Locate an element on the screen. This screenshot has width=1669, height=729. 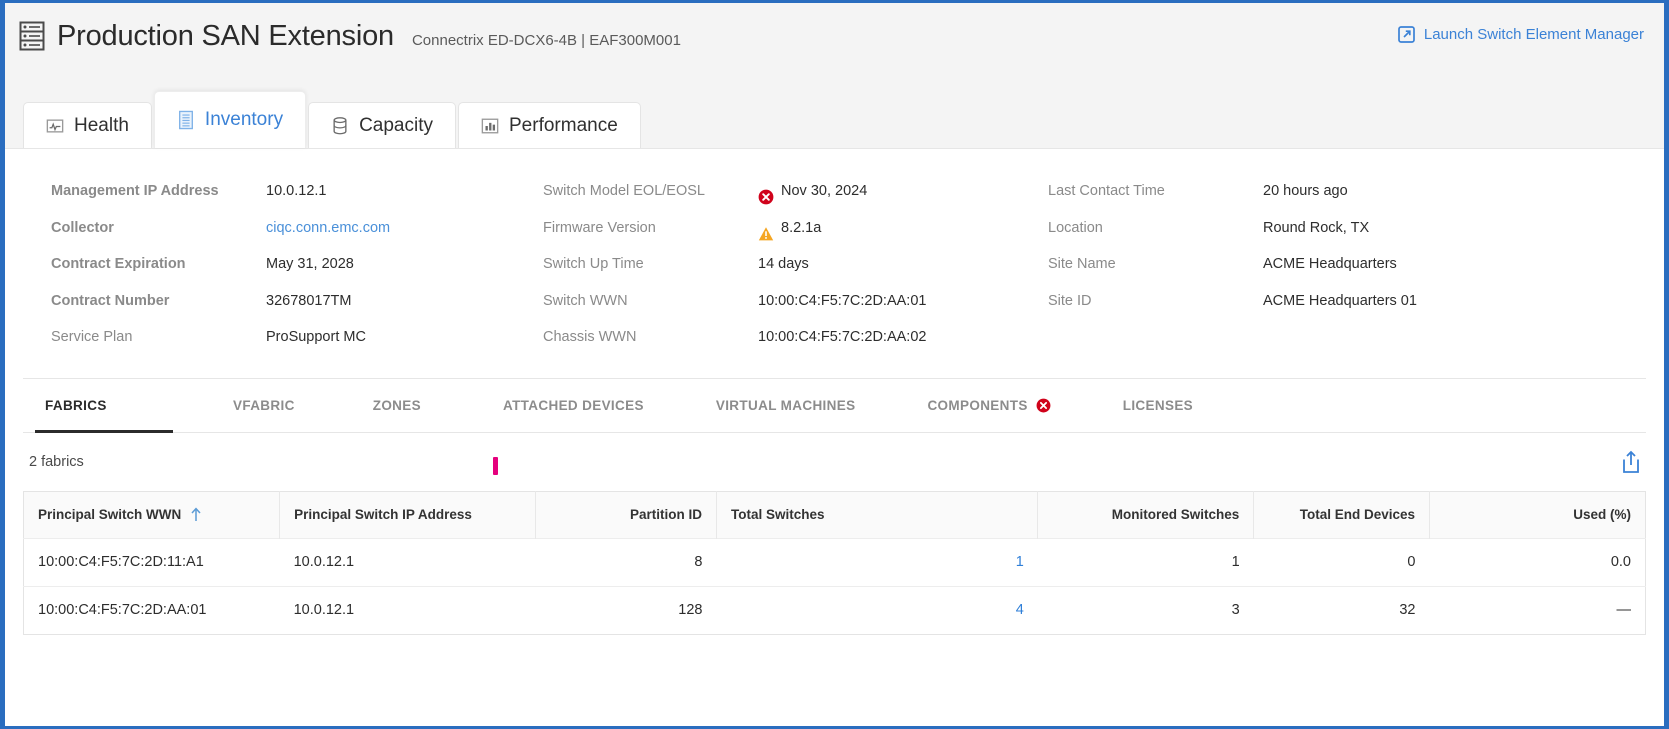
subtab-licenses: LICENSES is located at coordinates (1158, 405).